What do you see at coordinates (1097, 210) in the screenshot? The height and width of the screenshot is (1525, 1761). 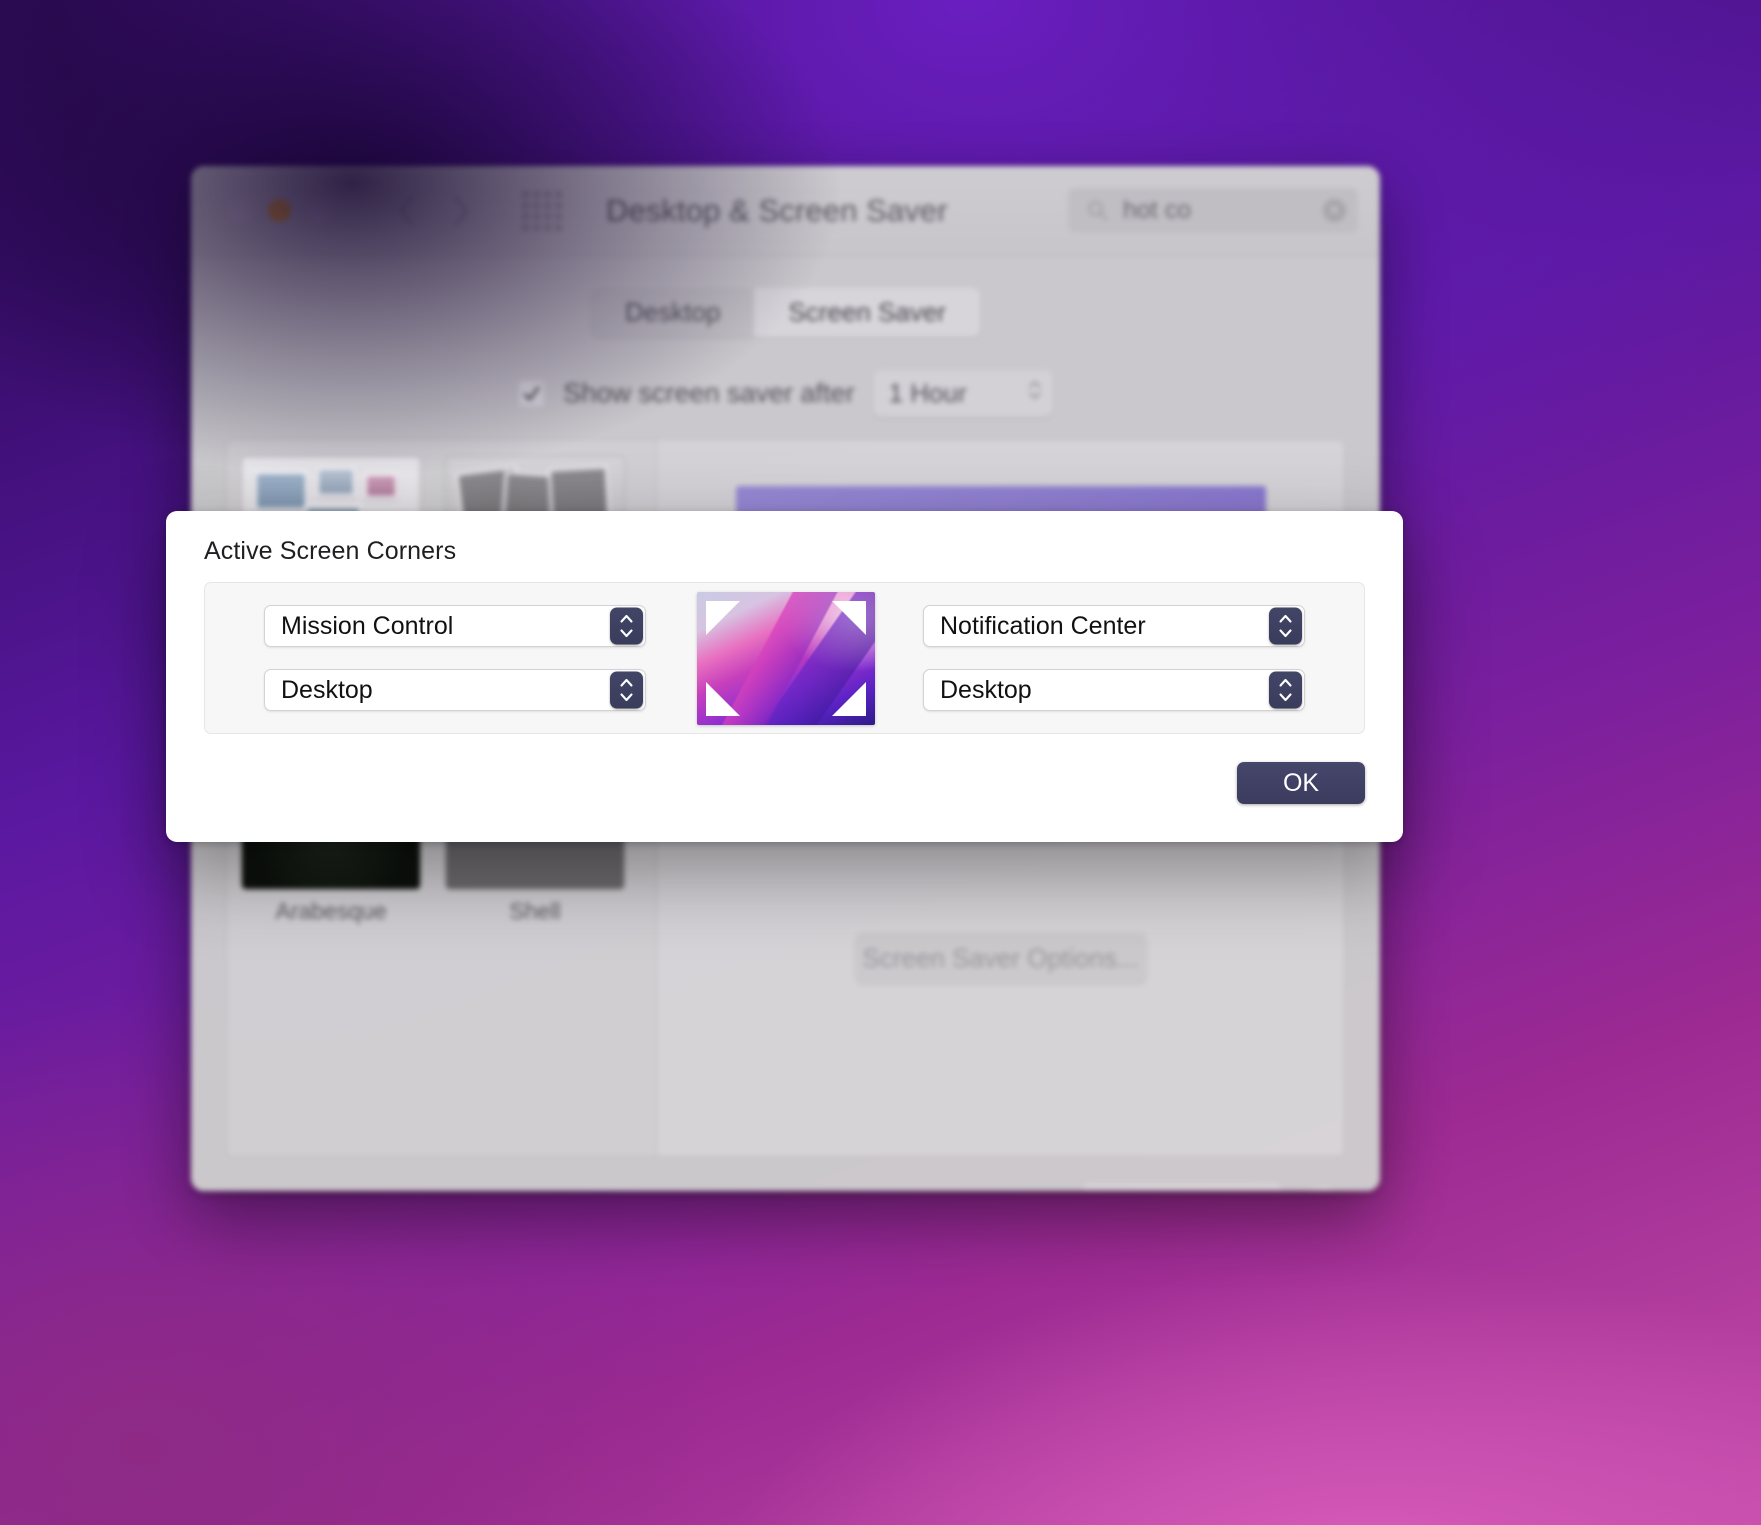 I see `search-icon` at bounding box center [1097, 210].